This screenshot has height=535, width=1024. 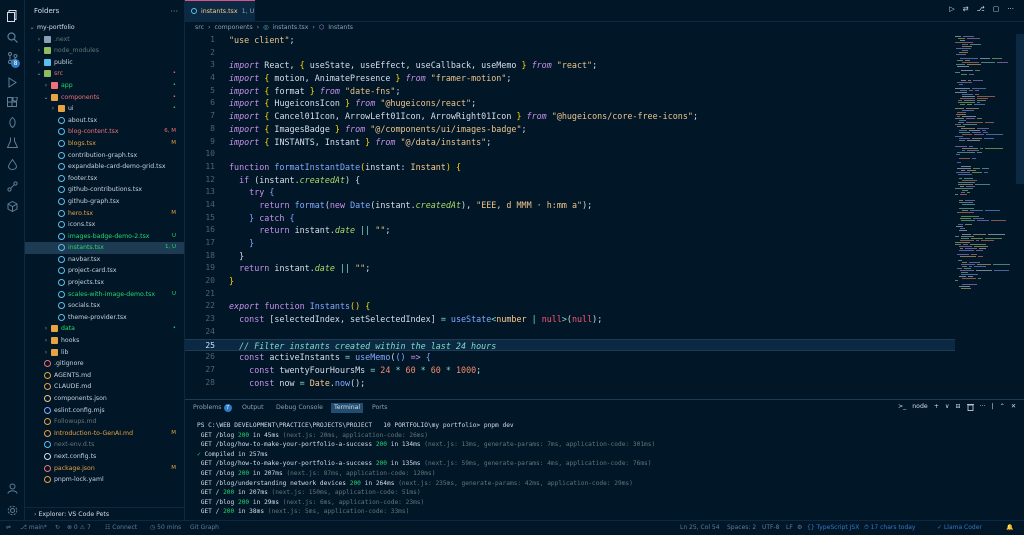 What do you see at coordinates (104, 109) in the screenshot?
I see `tree-folder: › ui •` at bounding box center [104, 109].